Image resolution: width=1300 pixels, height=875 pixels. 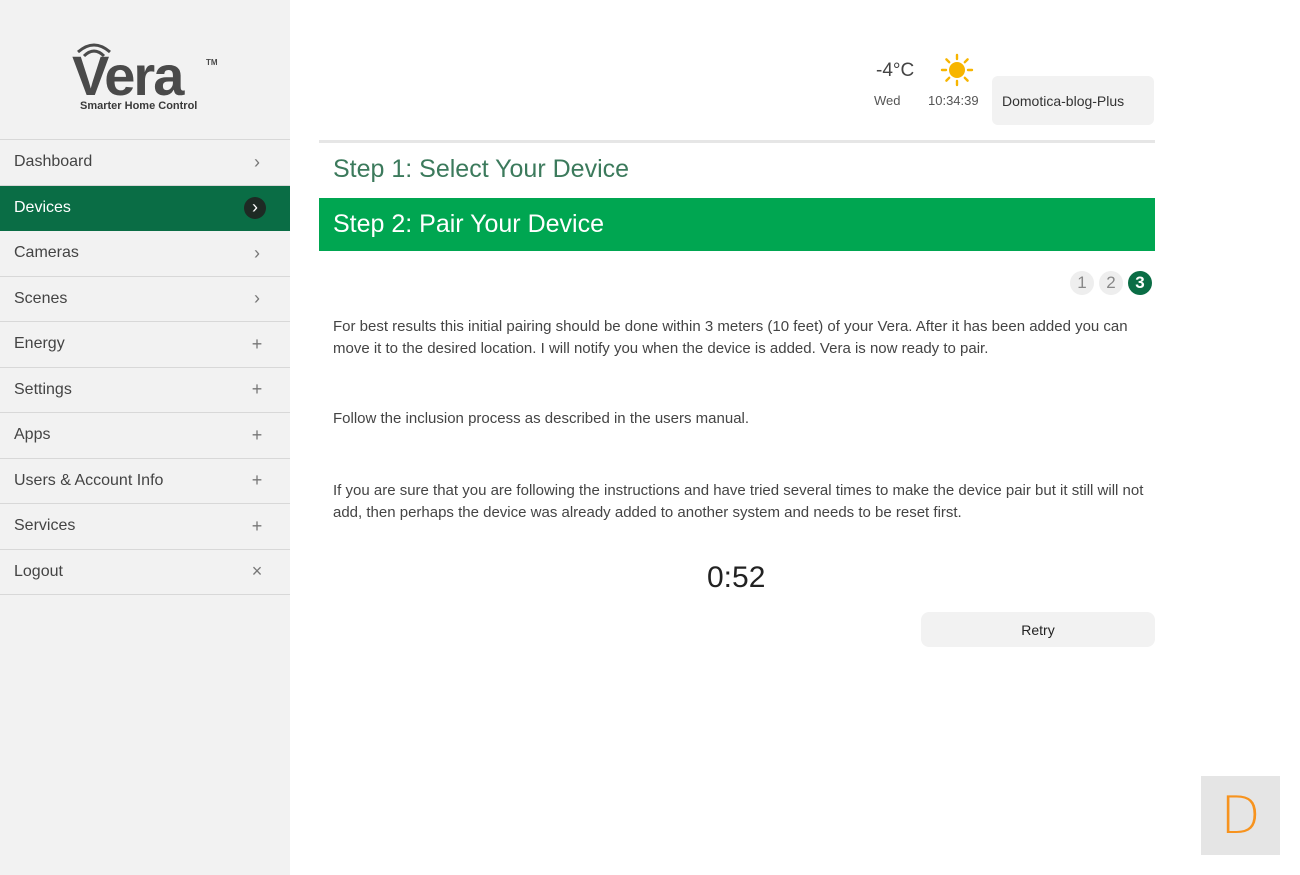 I want to click on sidebar-item-users-account-info: Users & Account Info +, so click(x=145, y=481).